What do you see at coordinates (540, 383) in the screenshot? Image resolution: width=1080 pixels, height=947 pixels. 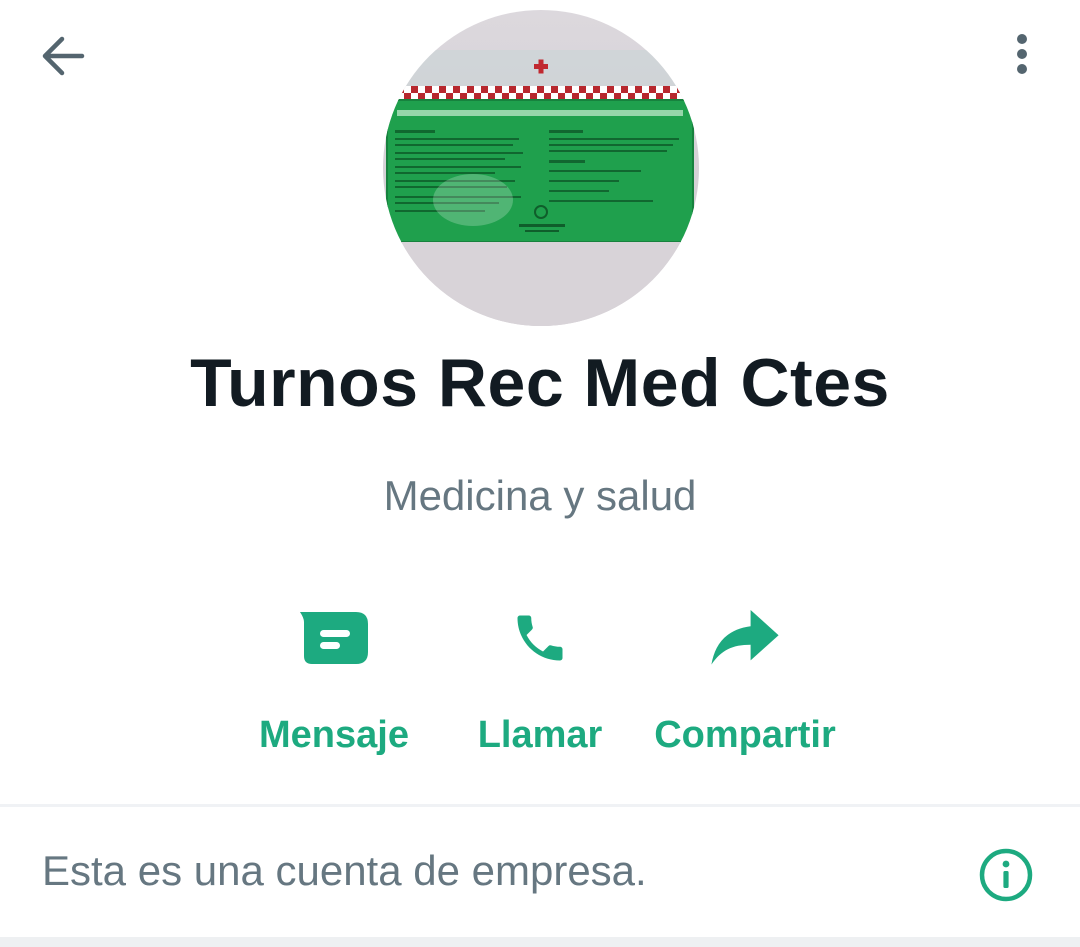 I see `contact-name: Turnos Rec Med Ctes` at bounding box center [540, 383].